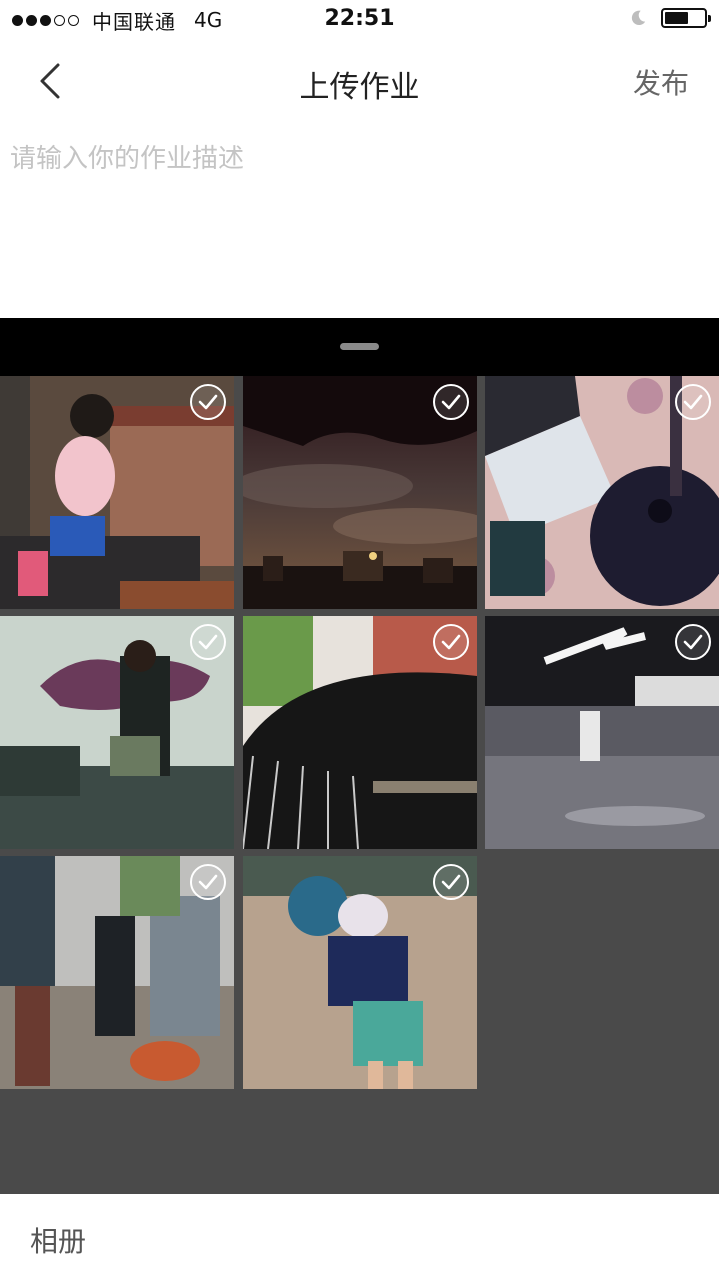 The height and width of the screenshot is (1280, 719). I want to click on status-time: 22:51, so click(359, 18).